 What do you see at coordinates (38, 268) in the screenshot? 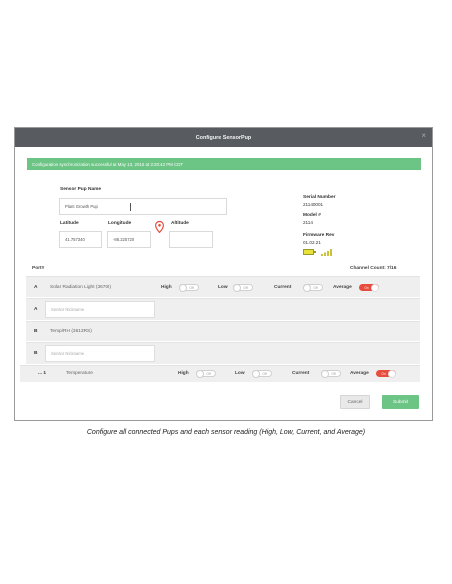
I see `port-header: Port#` at bounding box center [38, 268].